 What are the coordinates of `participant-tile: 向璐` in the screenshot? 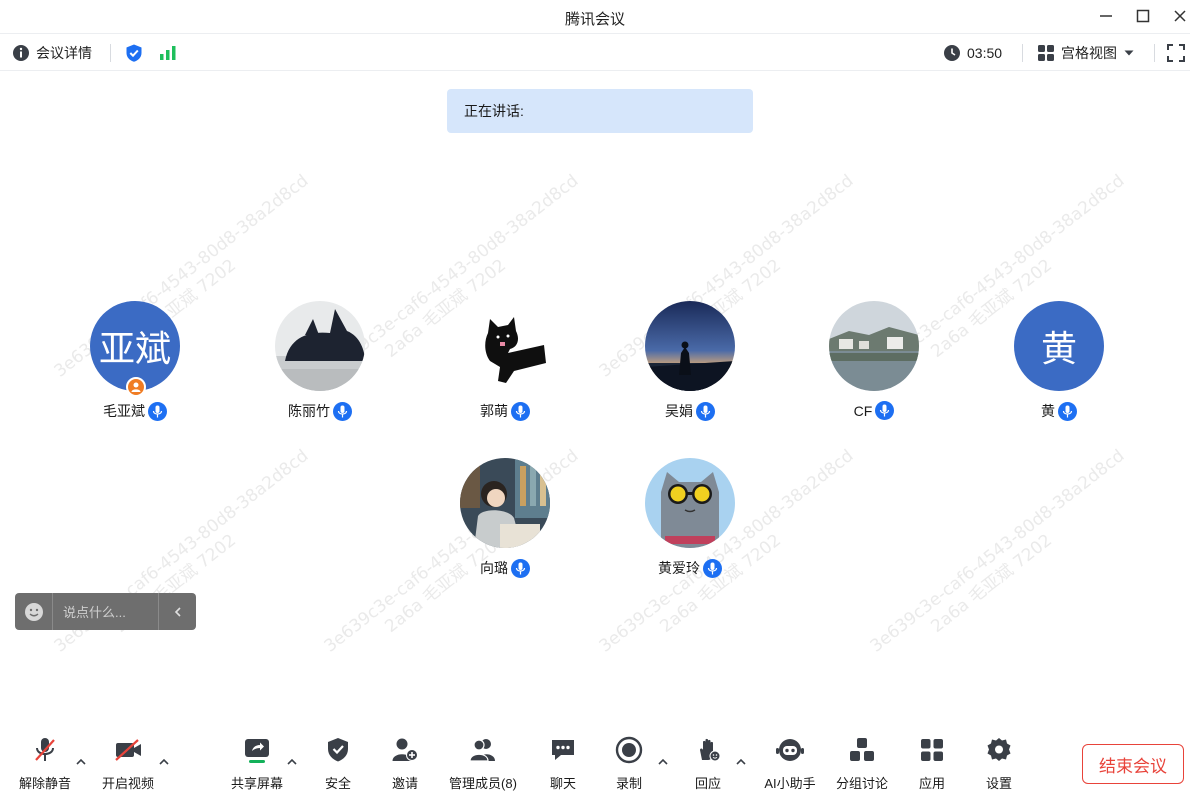 It's located at (505, 521).